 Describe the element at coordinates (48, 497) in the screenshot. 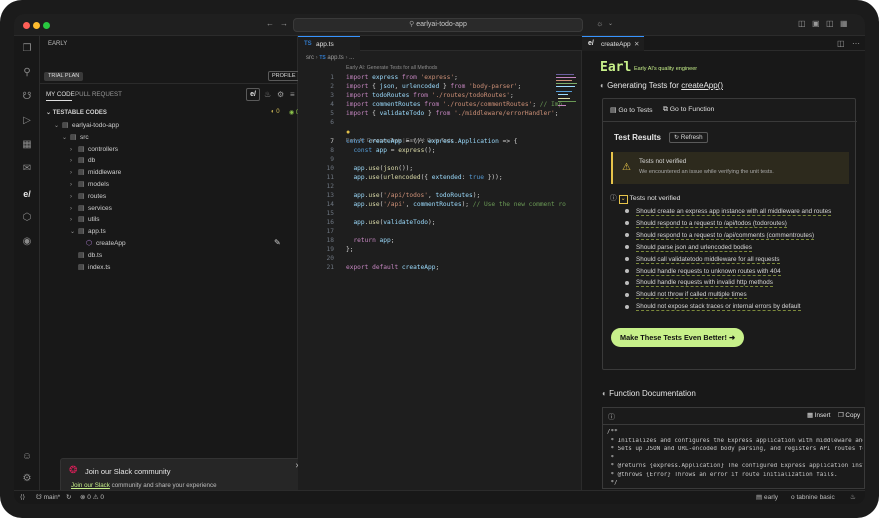

I see `branch-indicator: ☋ main*` at that location.